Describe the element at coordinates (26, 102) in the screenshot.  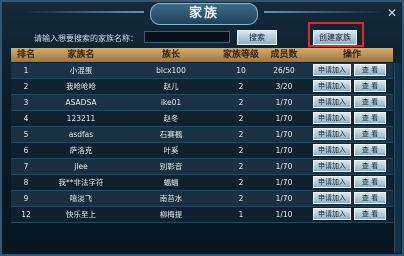
I see `row-rank: 3` at that location.